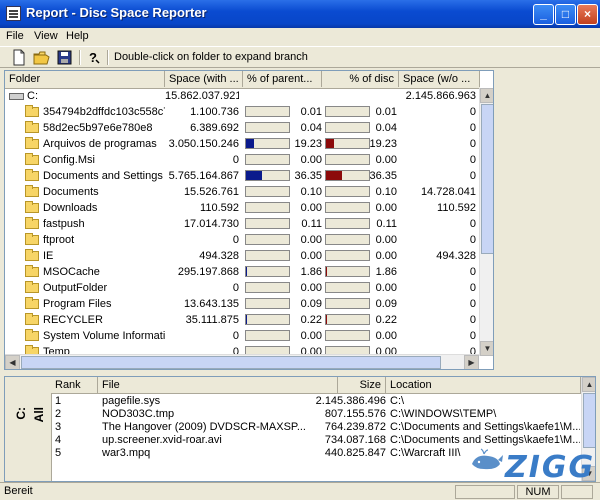 The image size is (600, 500). What do you see at coordinates (587, 14) in the screenshot?
I see `close-button: ×` at bounding box center [587, 14].